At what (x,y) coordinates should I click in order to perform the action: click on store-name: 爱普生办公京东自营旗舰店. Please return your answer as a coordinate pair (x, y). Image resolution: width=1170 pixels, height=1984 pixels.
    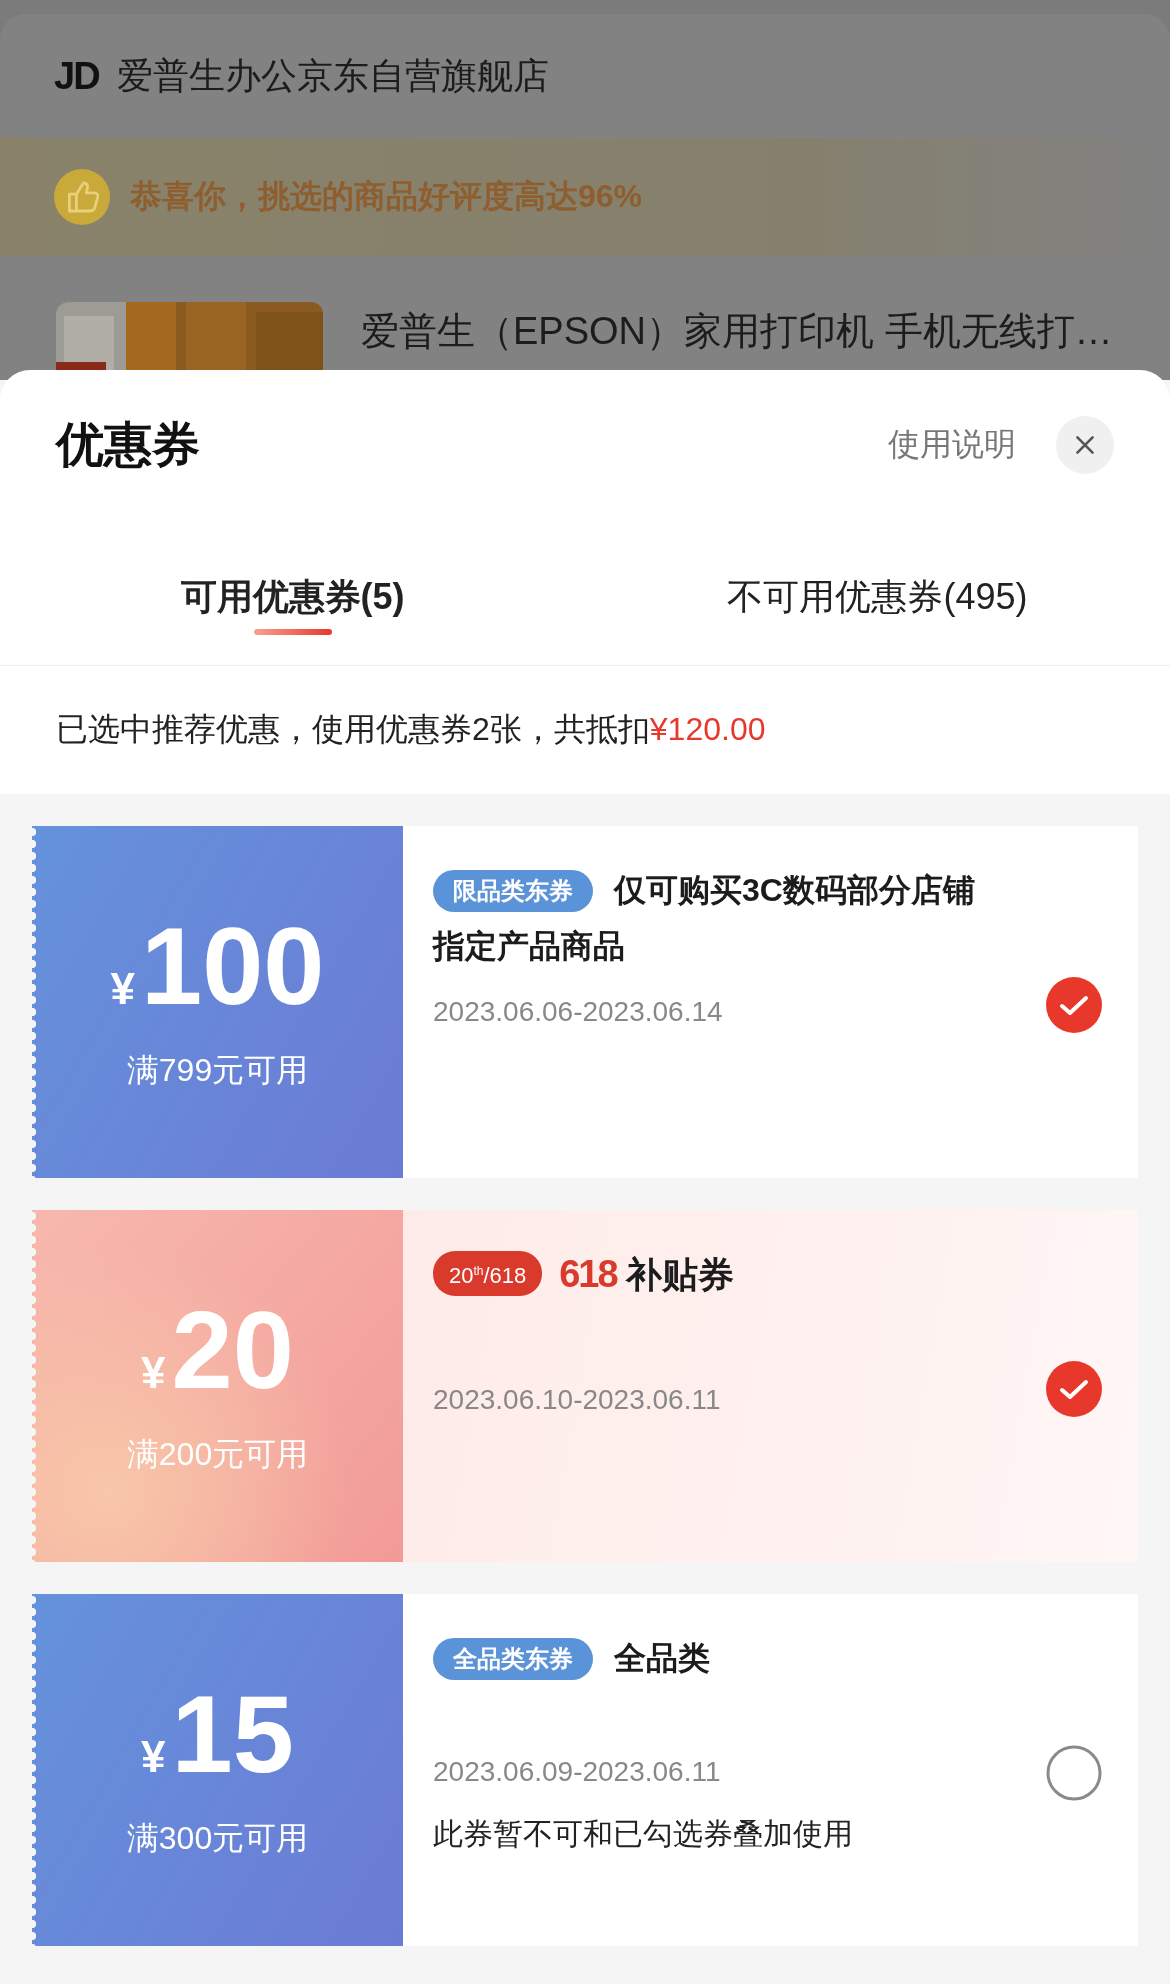
    Looking at the image, I should click on (332, 76).